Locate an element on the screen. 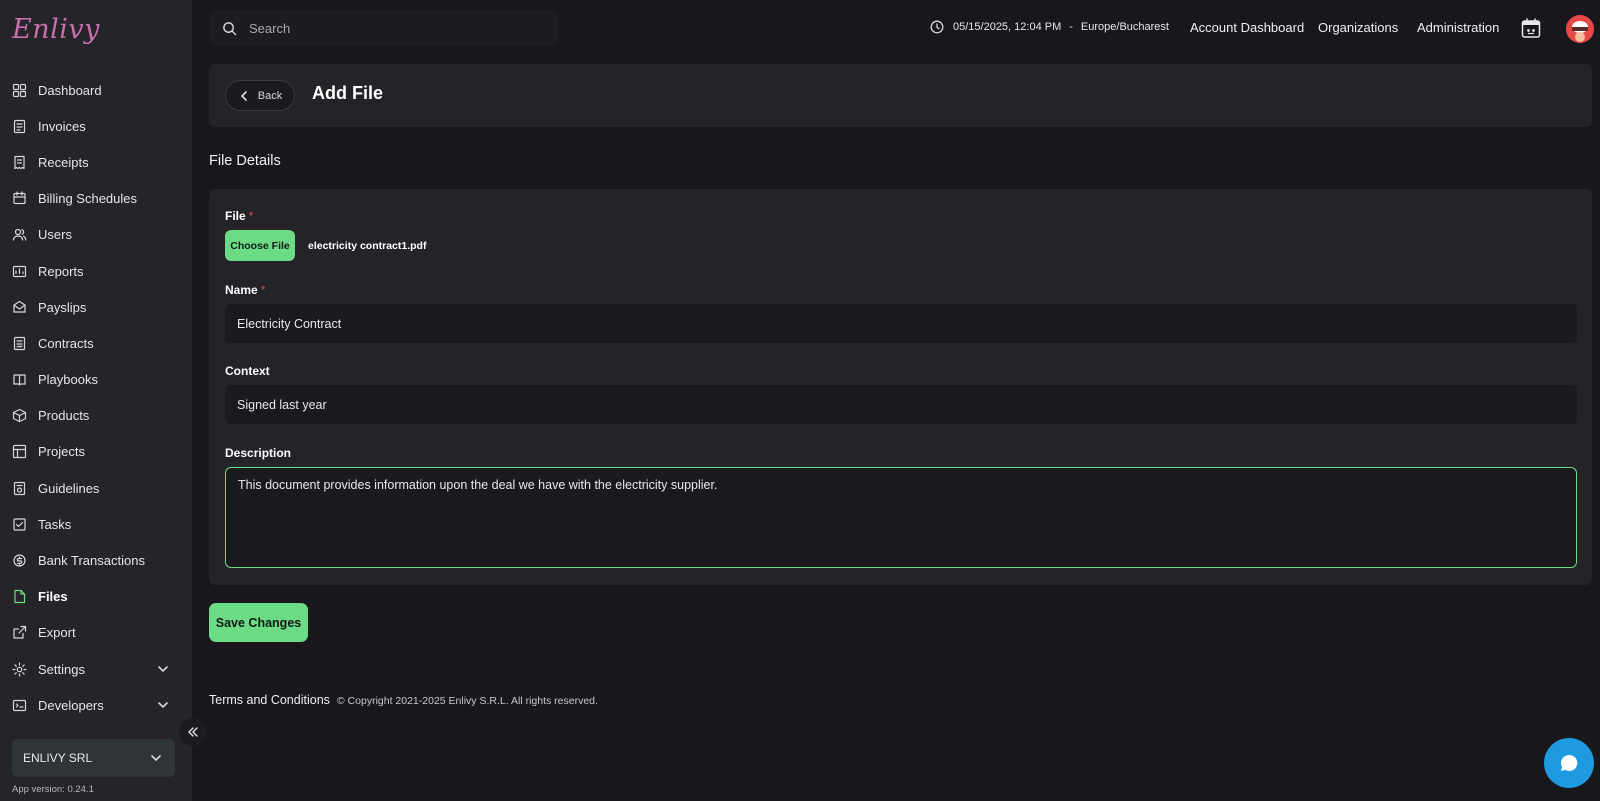  page-title: Add File is located at coordinates (347, 93).